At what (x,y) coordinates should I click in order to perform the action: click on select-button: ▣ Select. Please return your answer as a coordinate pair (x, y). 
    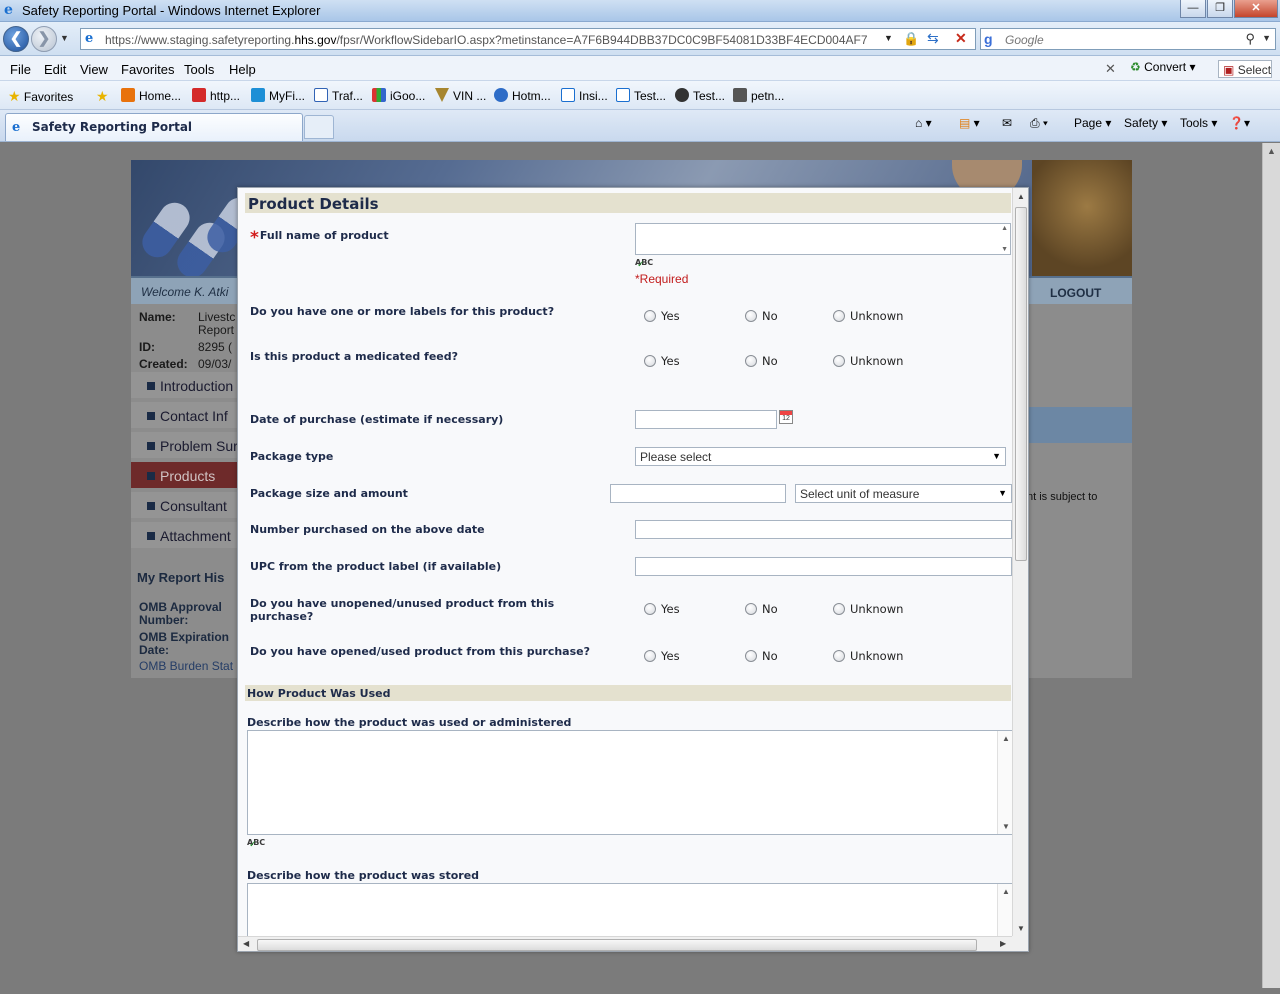
    Looking at the image, I should click on (1245, 69).